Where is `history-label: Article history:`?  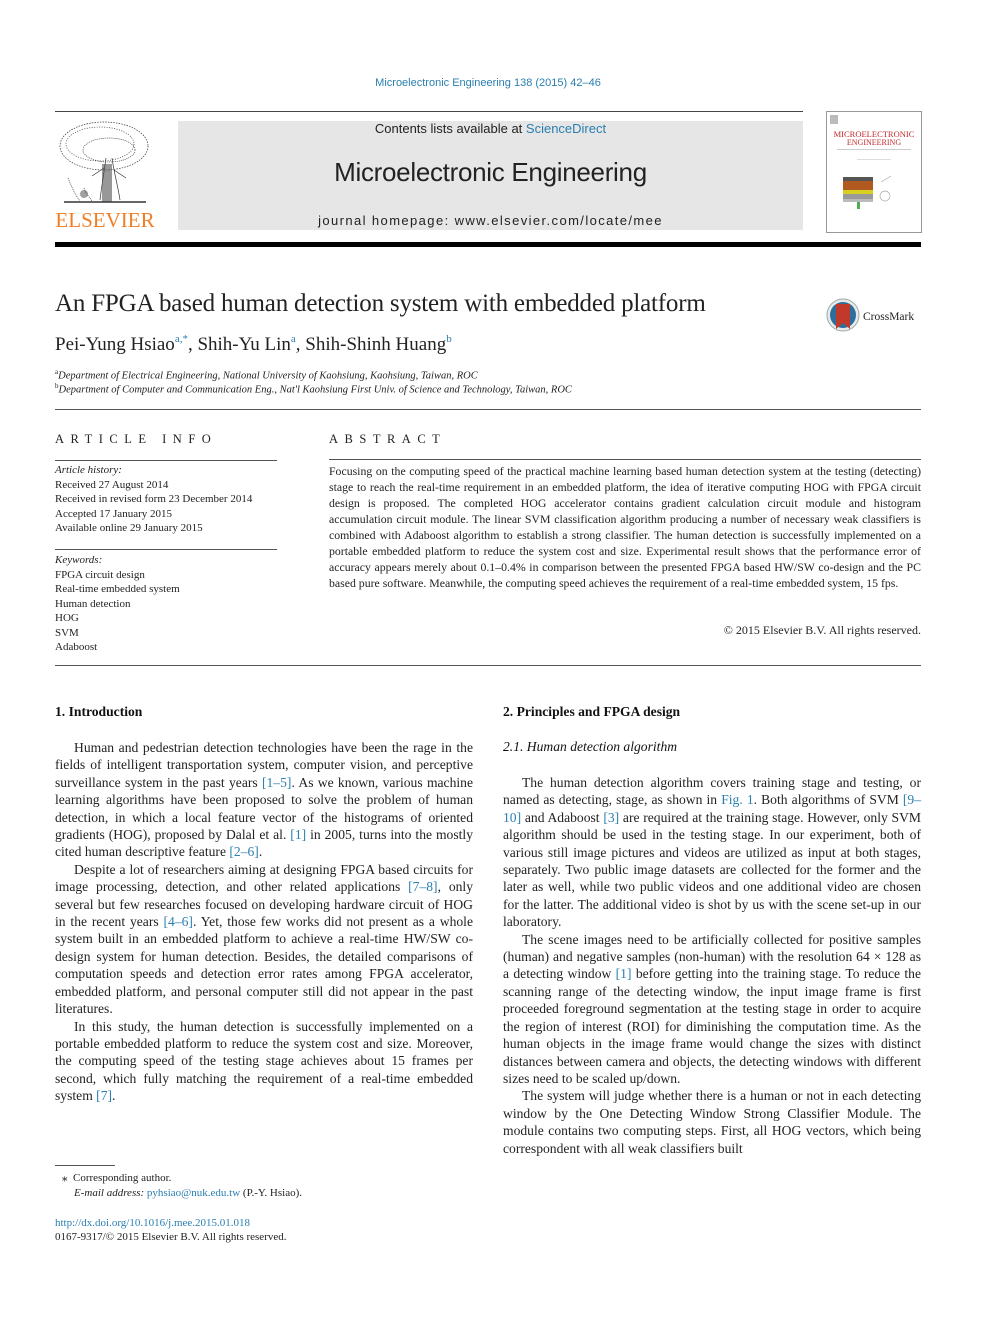
history-label: Article history: is located at coordinates (88, 470).